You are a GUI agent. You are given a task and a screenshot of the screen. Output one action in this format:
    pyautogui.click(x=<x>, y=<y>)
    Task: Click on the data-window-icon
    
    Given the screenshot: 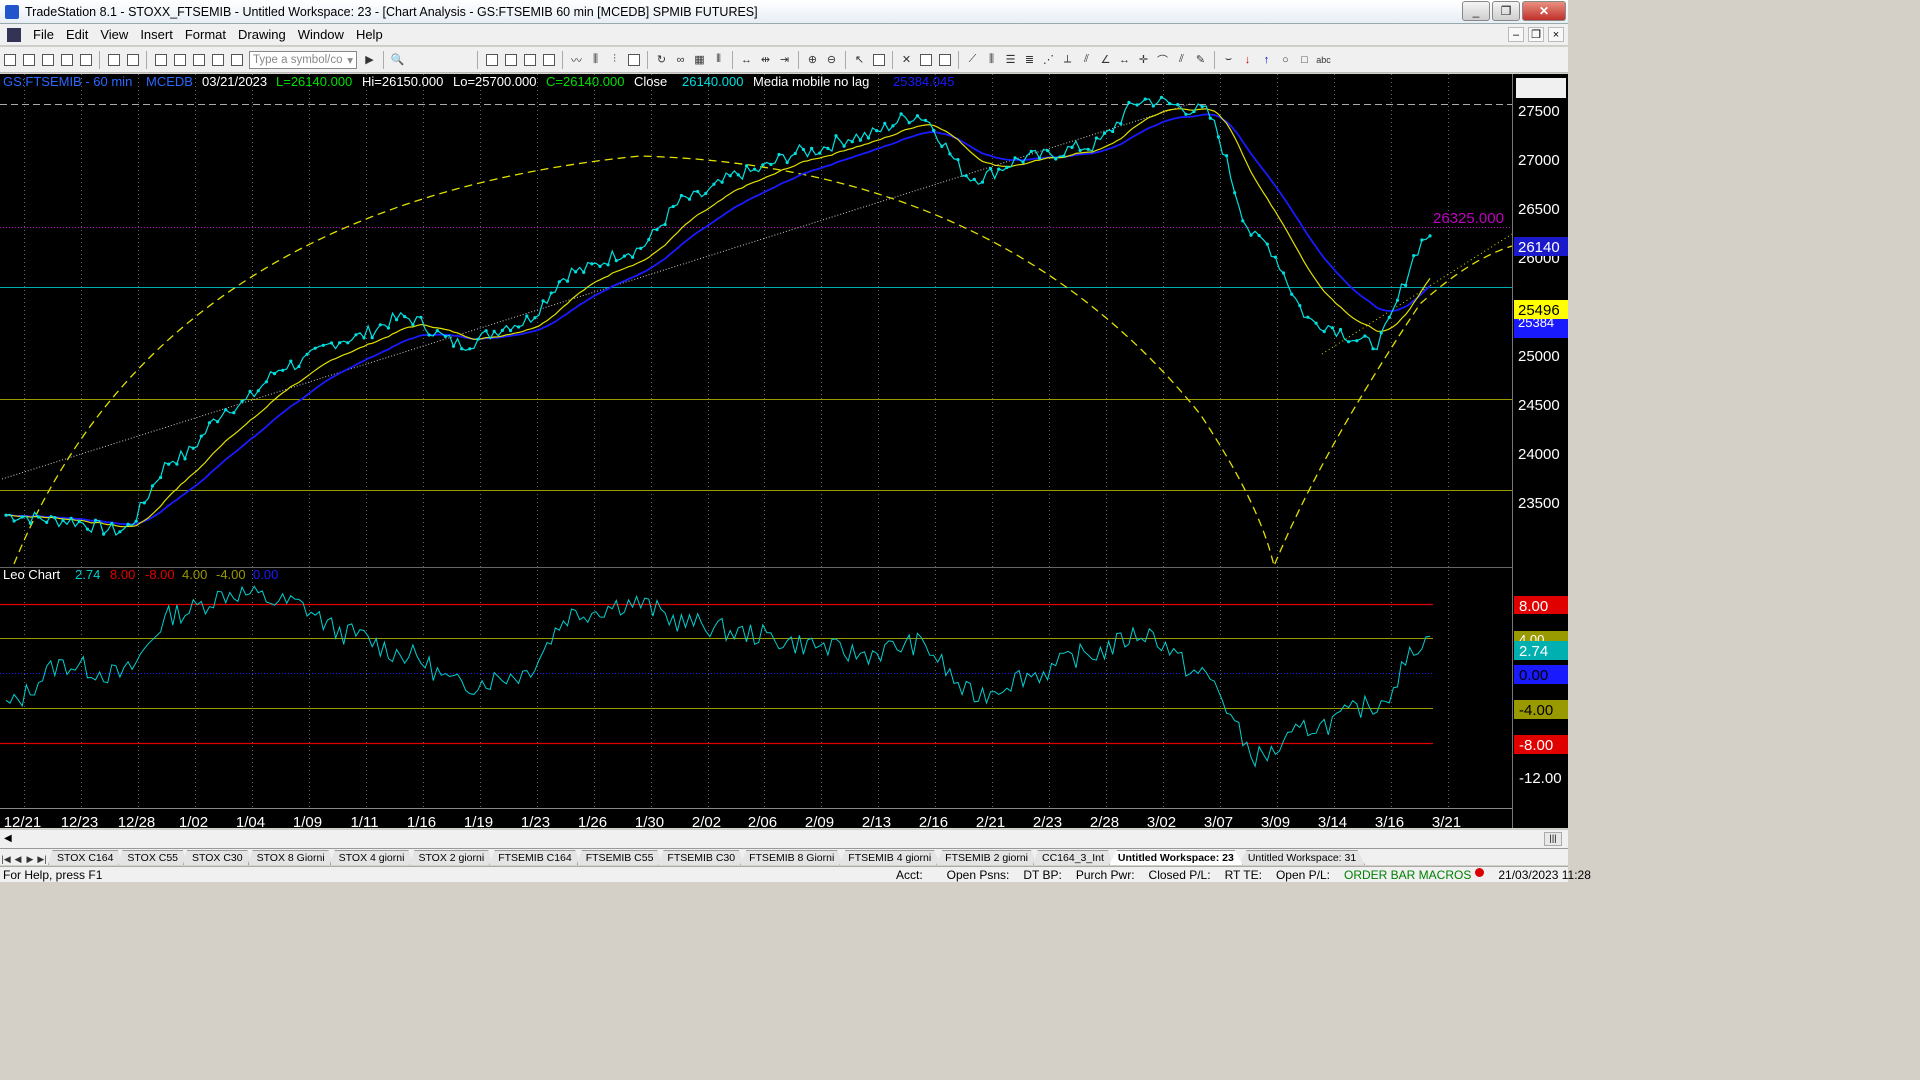 What is the action you would take?
    pyautogui.click(x=879, y=60)
    